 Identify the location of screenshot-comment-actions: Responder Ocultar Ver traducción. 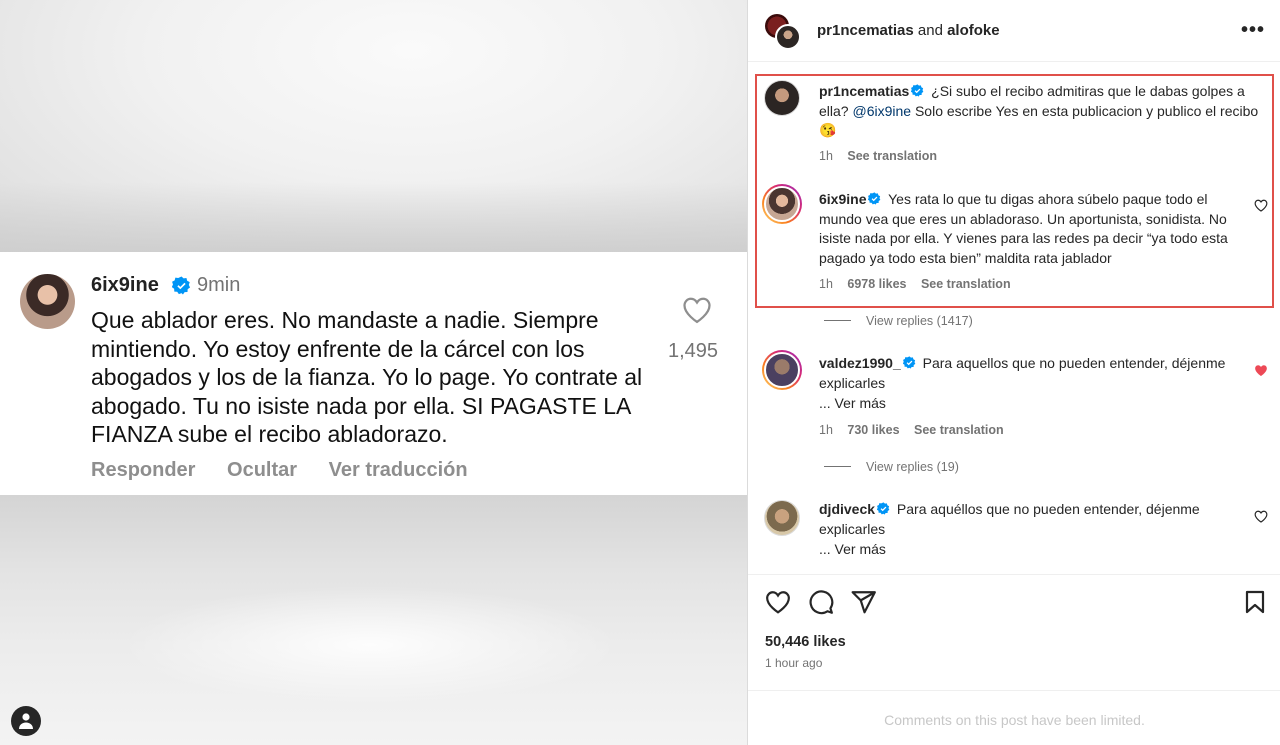
(292, 470).